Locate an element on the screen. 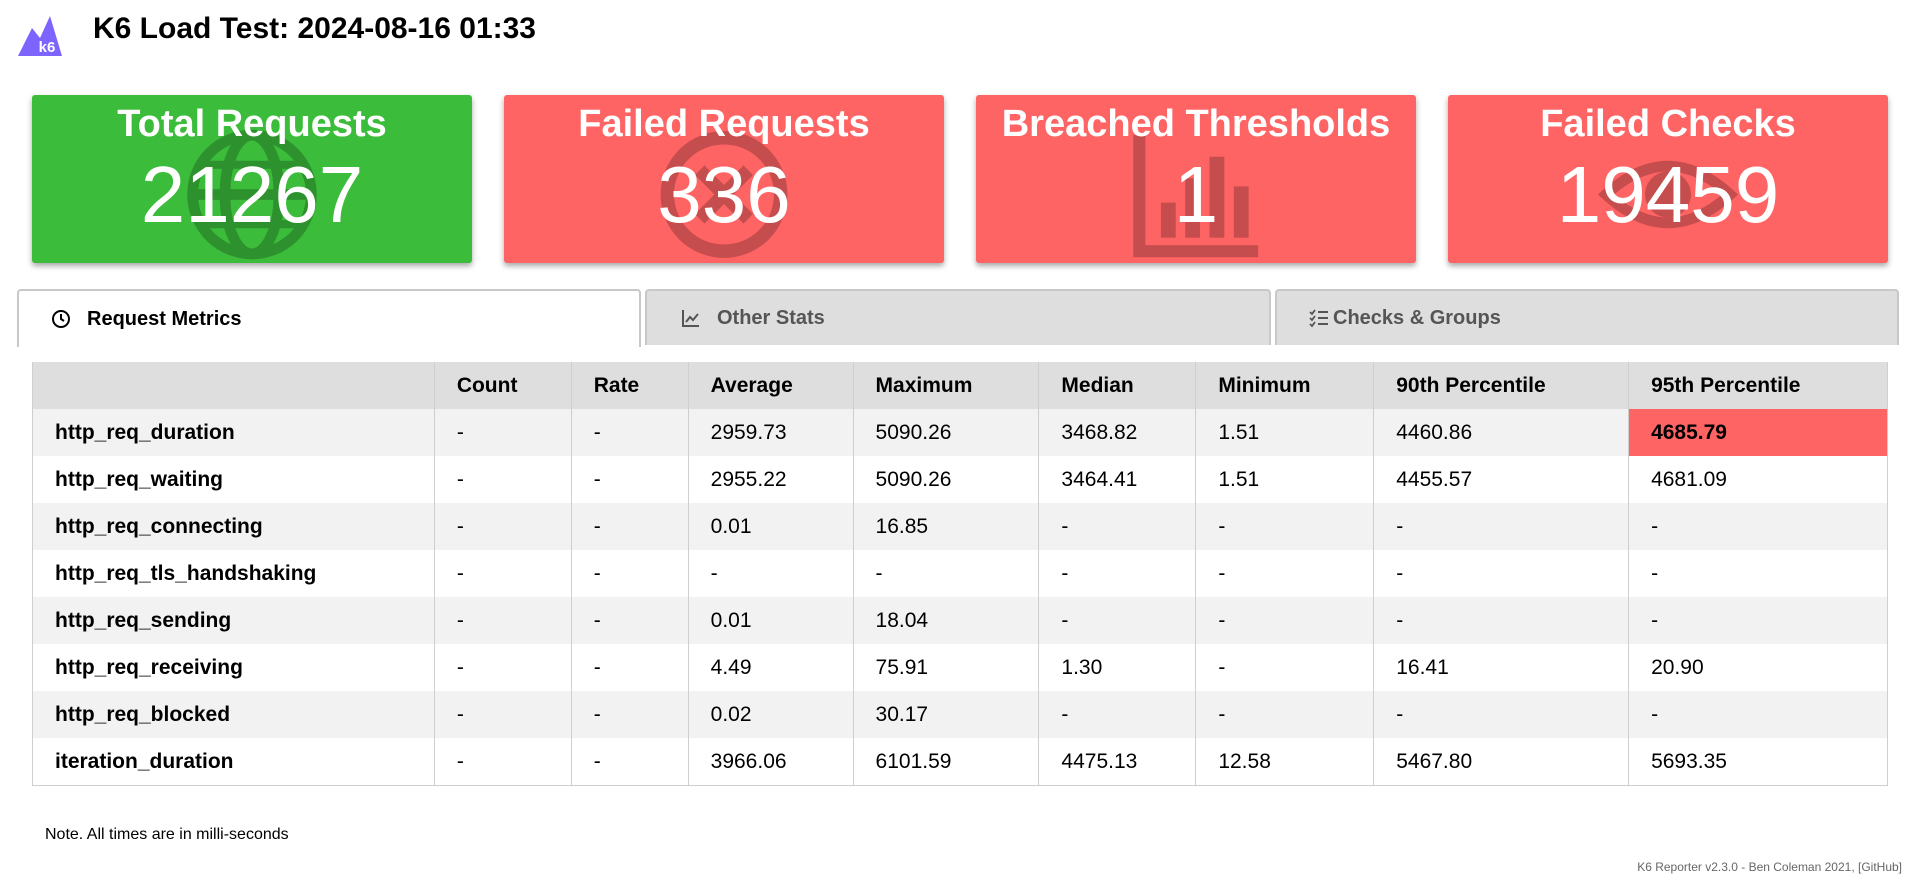 Image resolution: width=1906 pixels, height=888 pixels. table-row: http_req_sending - - 0.01 18.04 - - - - is located at coordinates (960, 620).